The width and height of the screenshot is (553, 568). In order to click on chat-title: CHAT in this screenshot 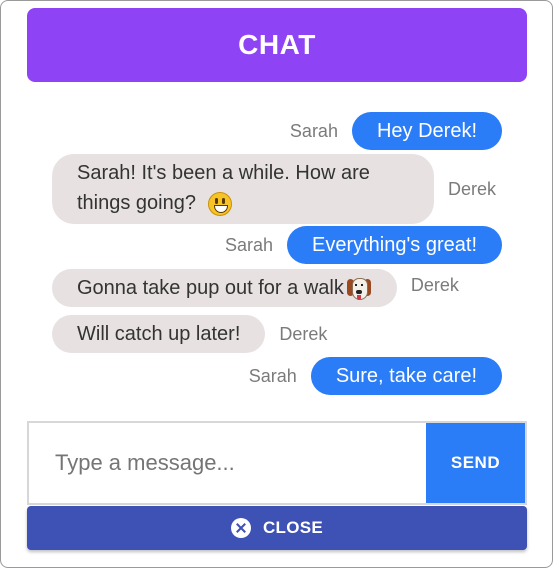, I will do `click(277, 44)`.